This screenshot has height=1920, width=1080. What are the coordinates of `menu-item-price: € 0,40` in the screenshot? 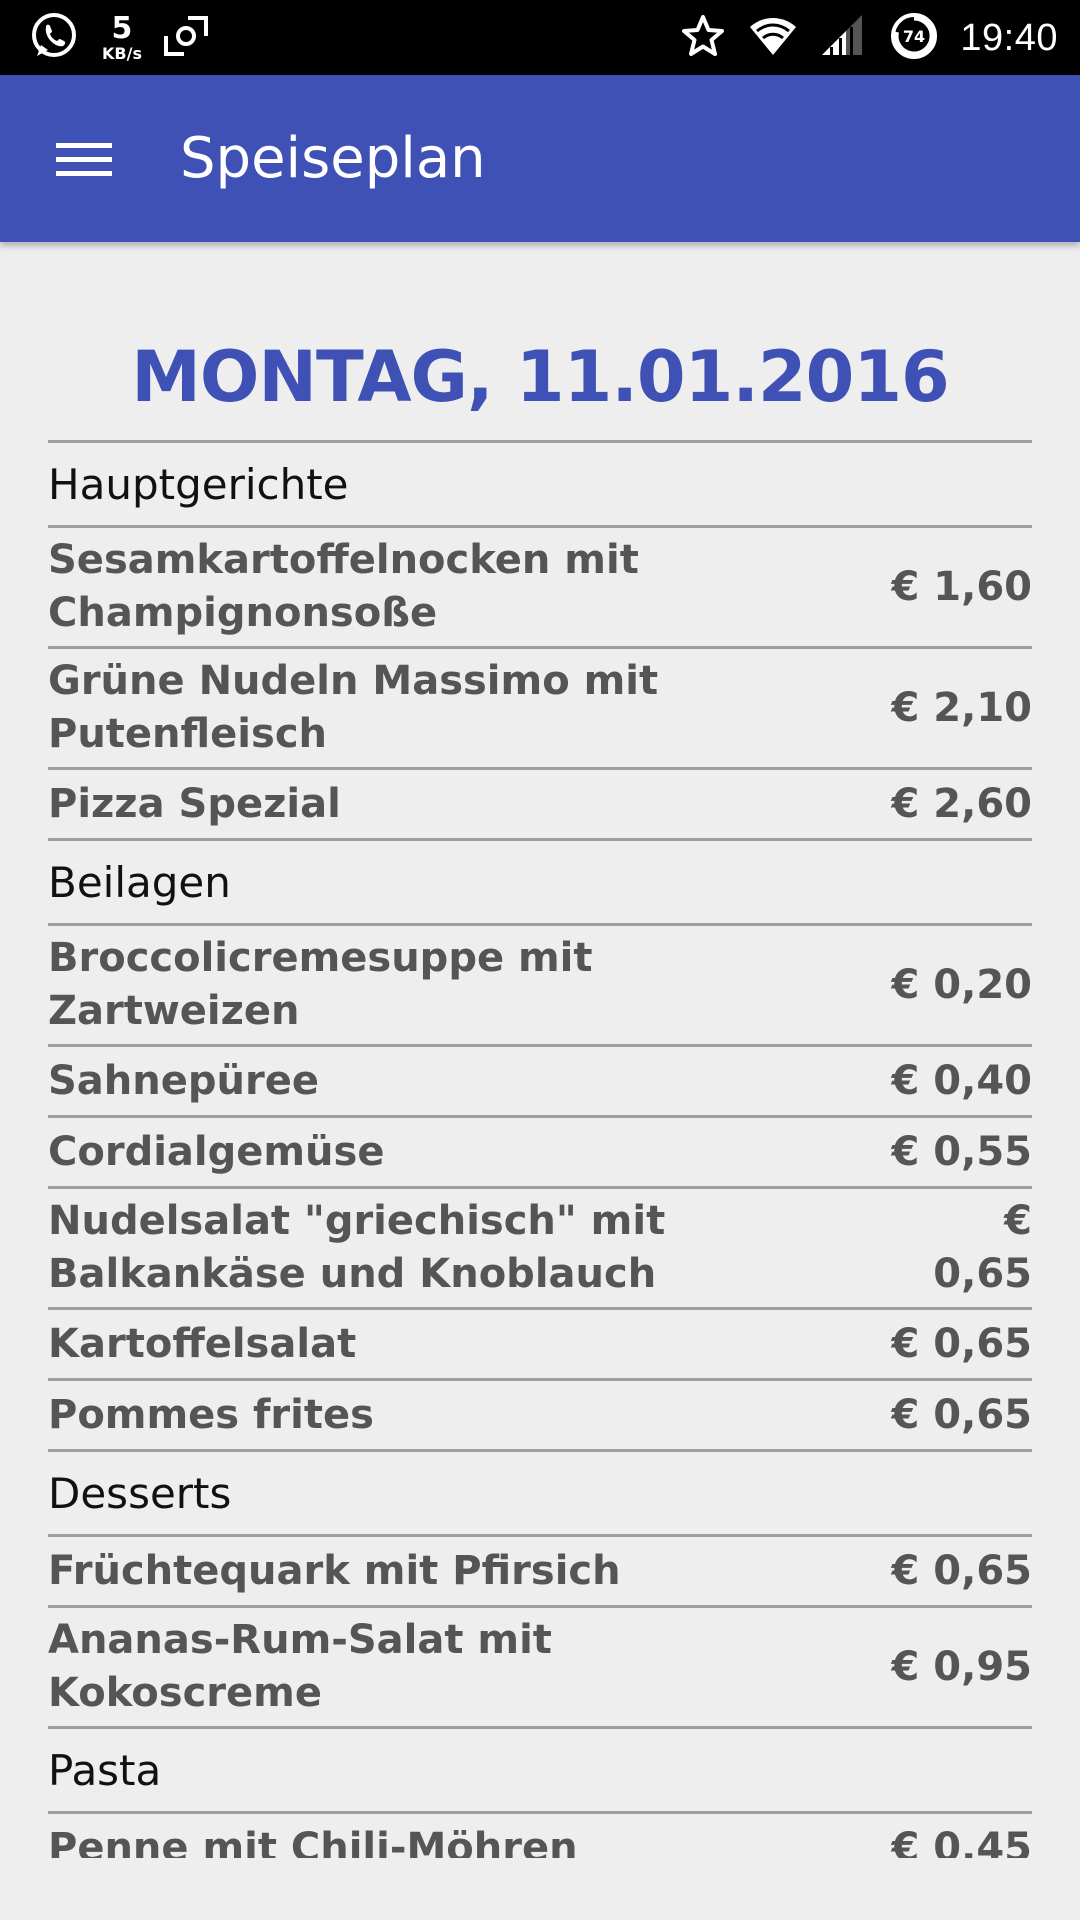 It's located at (961, 1080).